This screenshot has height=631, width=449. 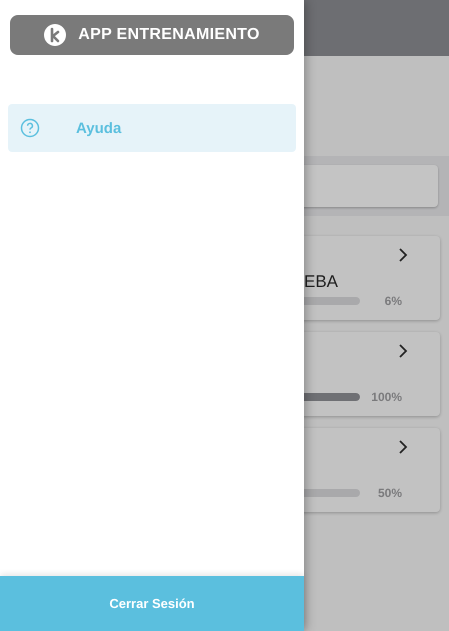 I want to click on help-icon, so click(x=30, y=128).